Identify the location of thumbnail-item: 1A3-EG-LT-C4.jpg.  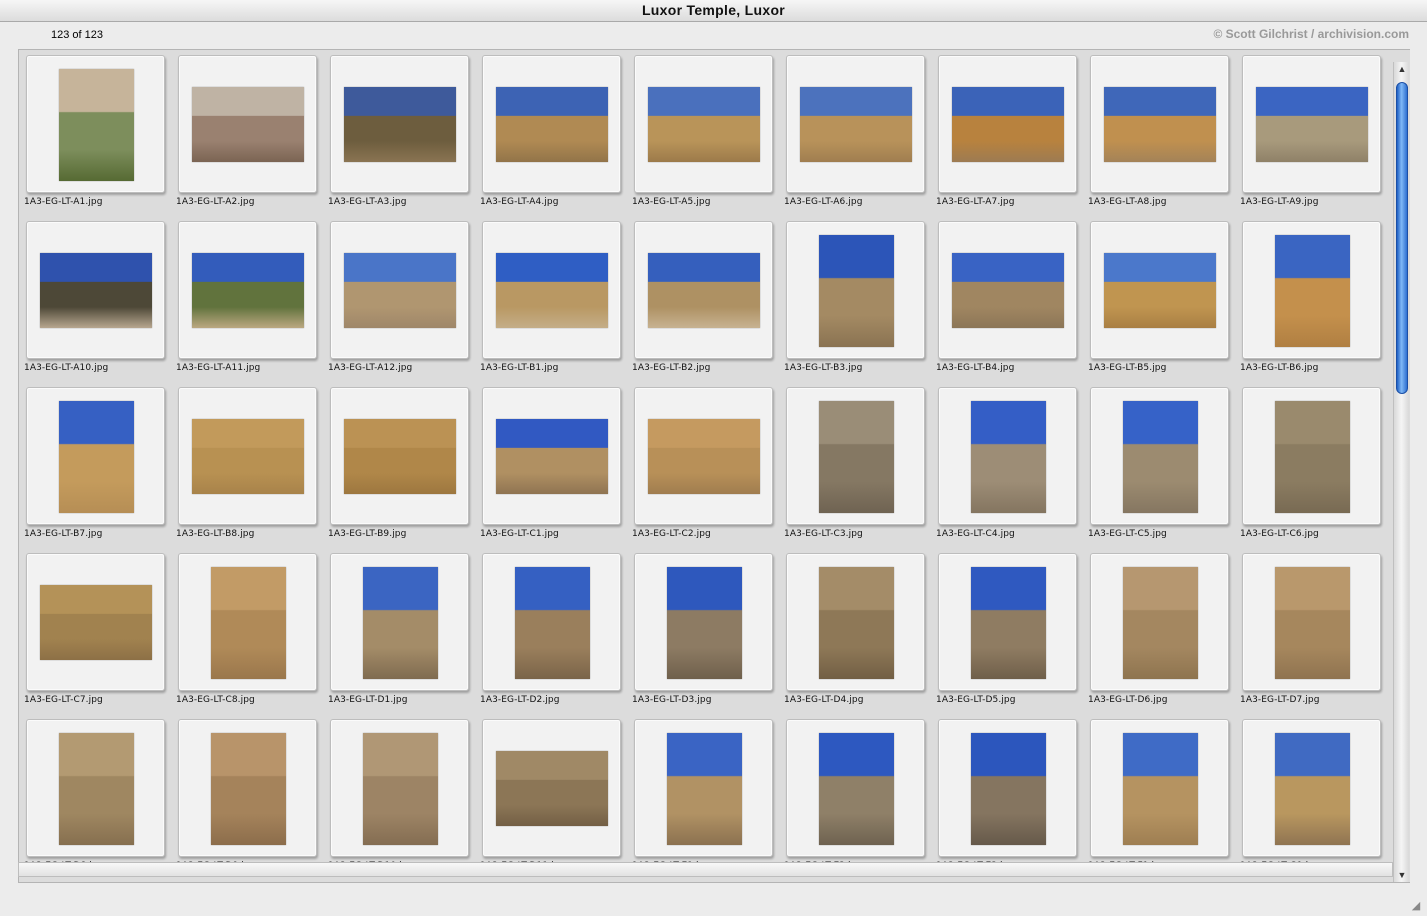
(1010, 470).